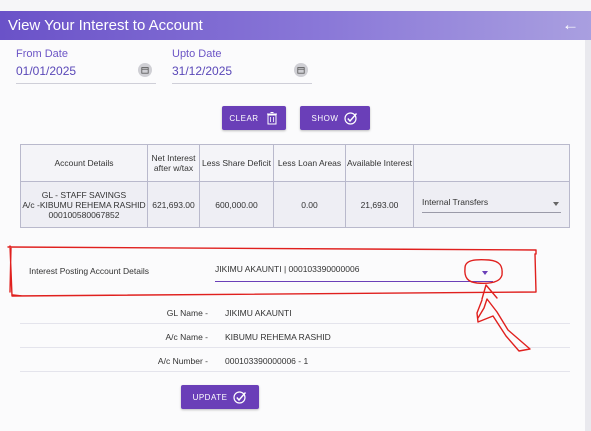  Describe the element at coordinates (46, 71) in the screenshot. I see `from-date-value: 01/01/2025` at that location.